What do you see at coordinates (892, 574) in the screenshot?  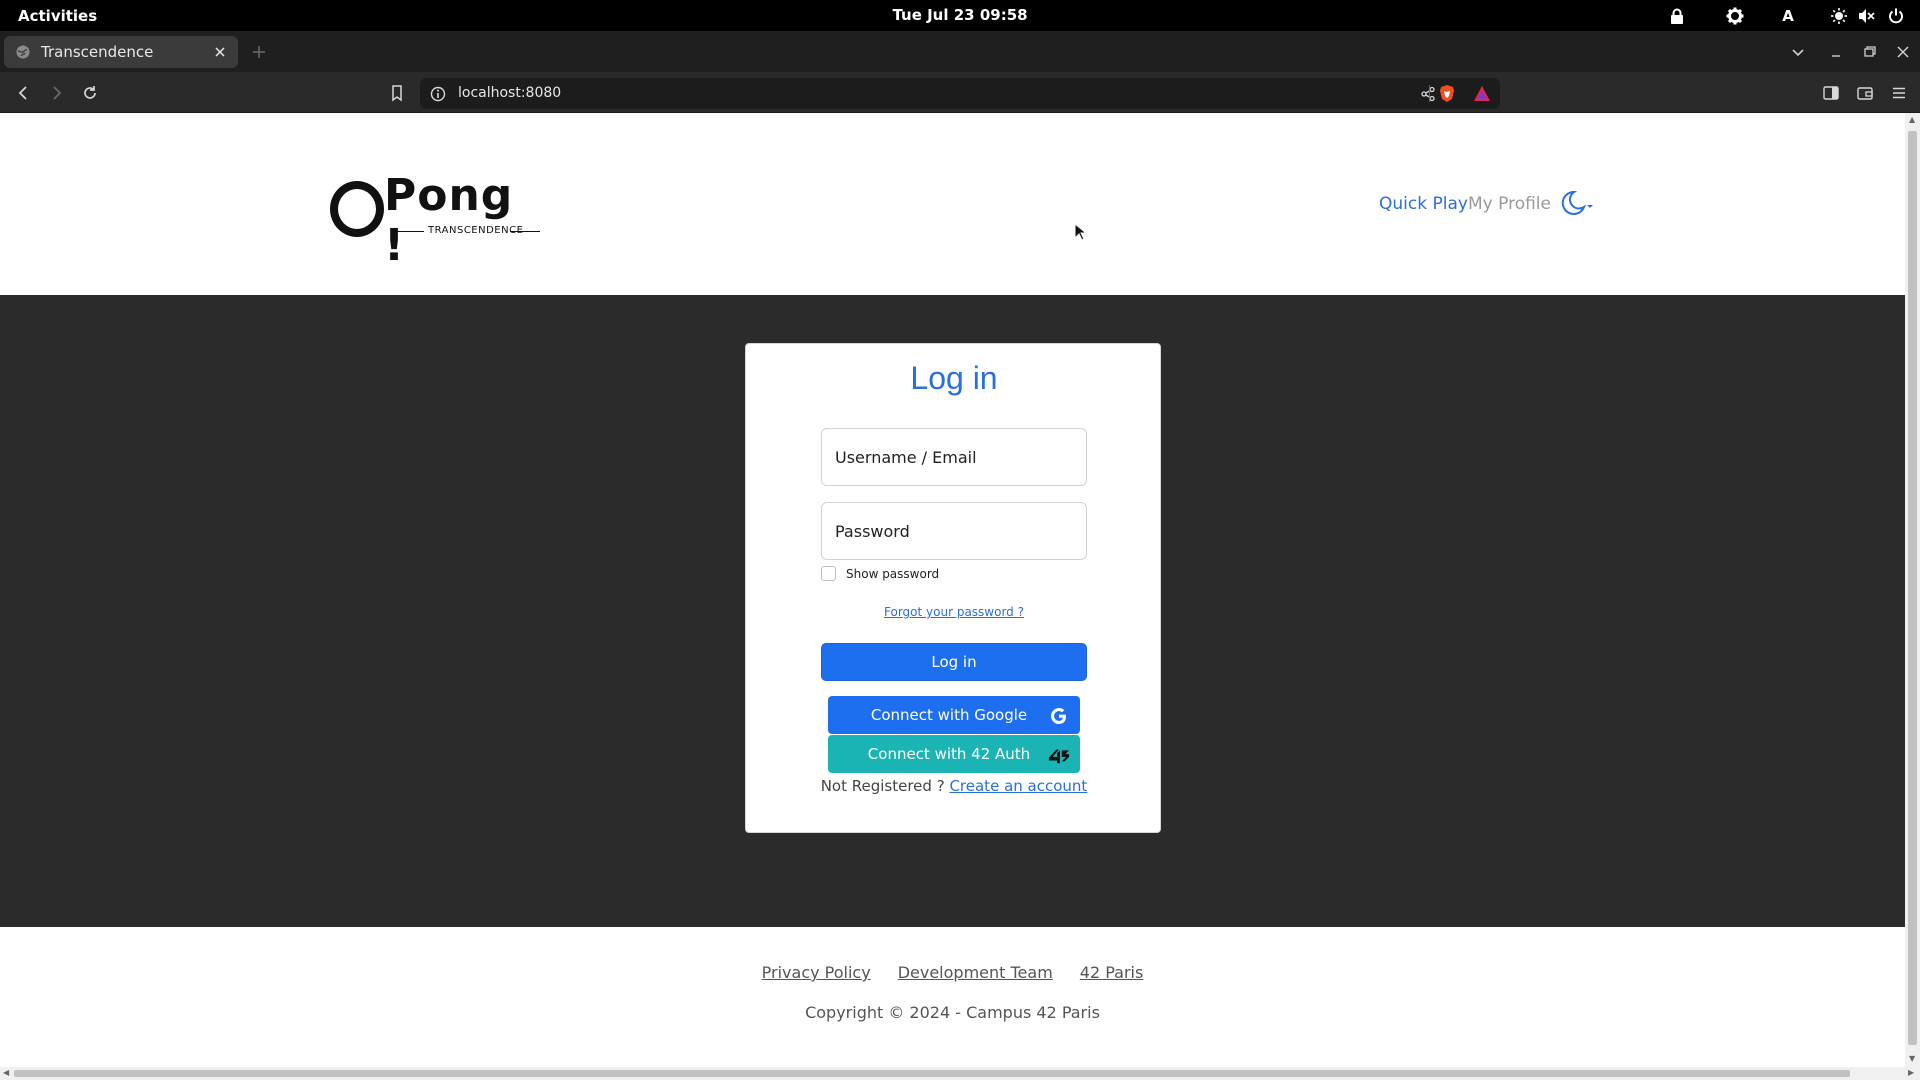 I see `show-password-label: Show password` at bounding box center [892, 574].